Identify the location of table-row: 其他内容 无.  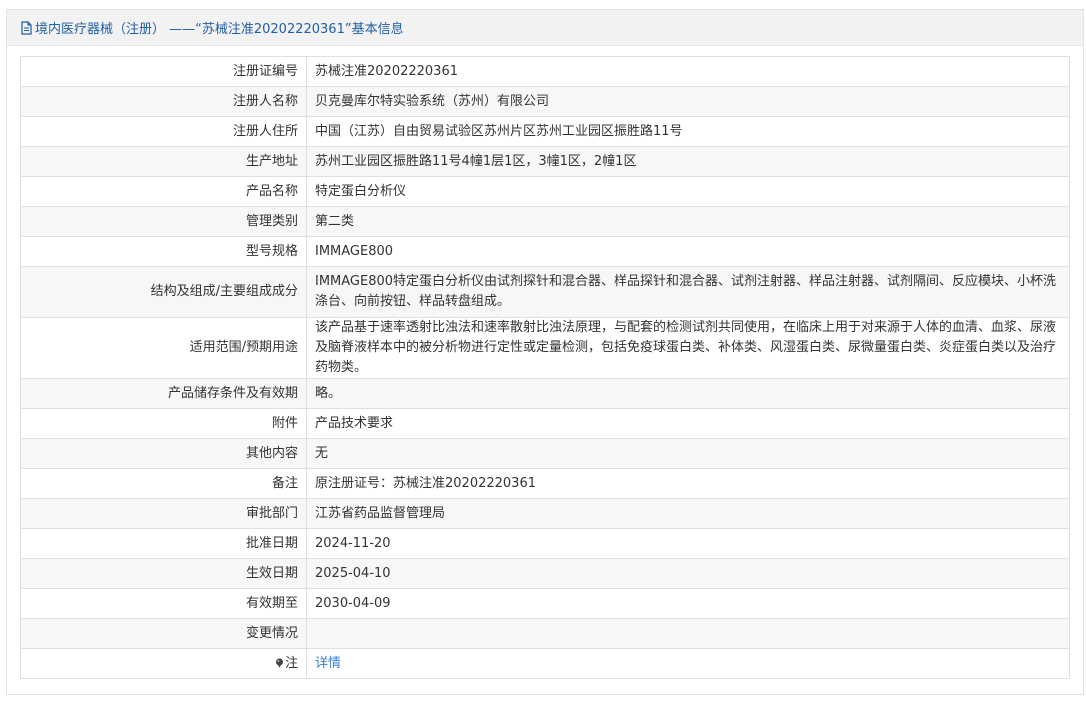
(545, 453).